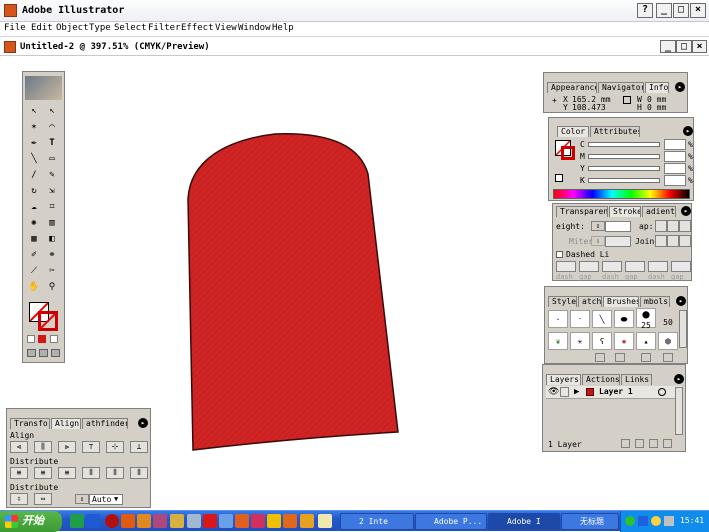 Image resolution: width=709 pixels, height=532 pixels. Describe the element at coordinates (67, 447) in the screenshot. I see `align-right-button: ⫸` at that location.